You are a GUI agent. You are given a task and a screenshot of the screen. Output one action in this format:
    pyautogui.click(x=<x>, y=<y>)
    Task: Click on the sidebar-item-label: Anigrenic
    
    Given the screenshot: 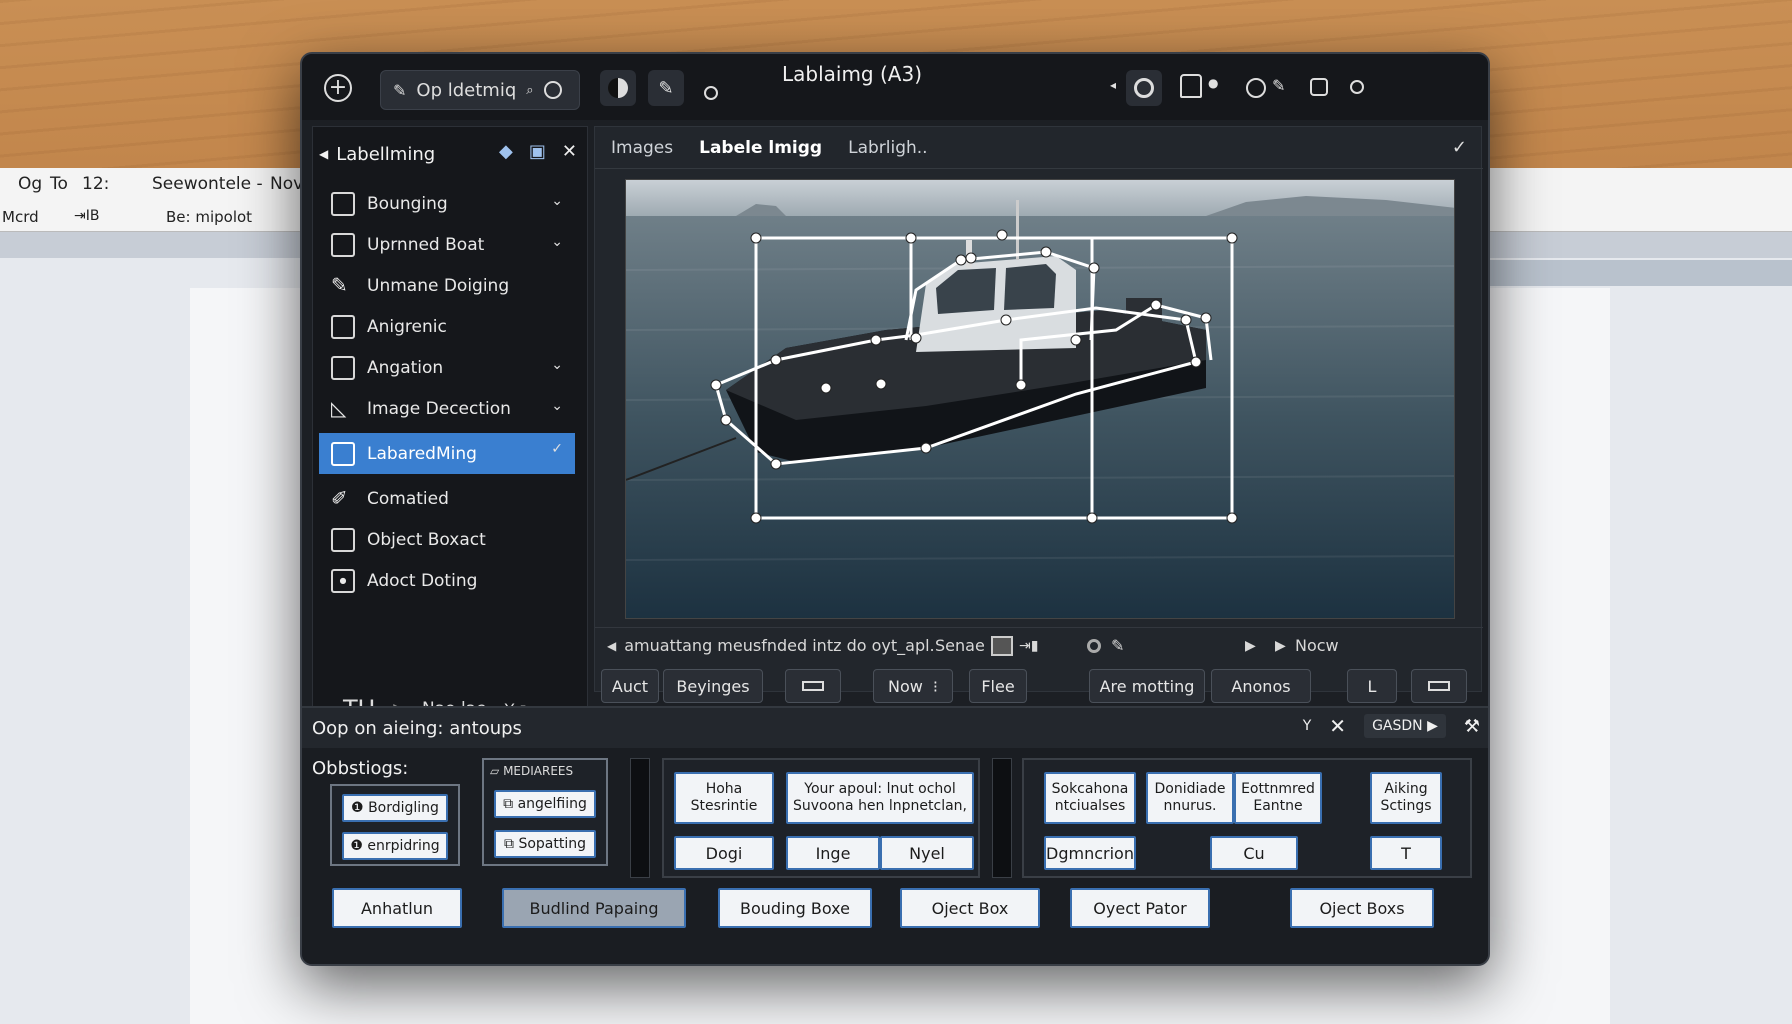 What is the action you would take?
    pyautogui.click(x=407, y=326)
    